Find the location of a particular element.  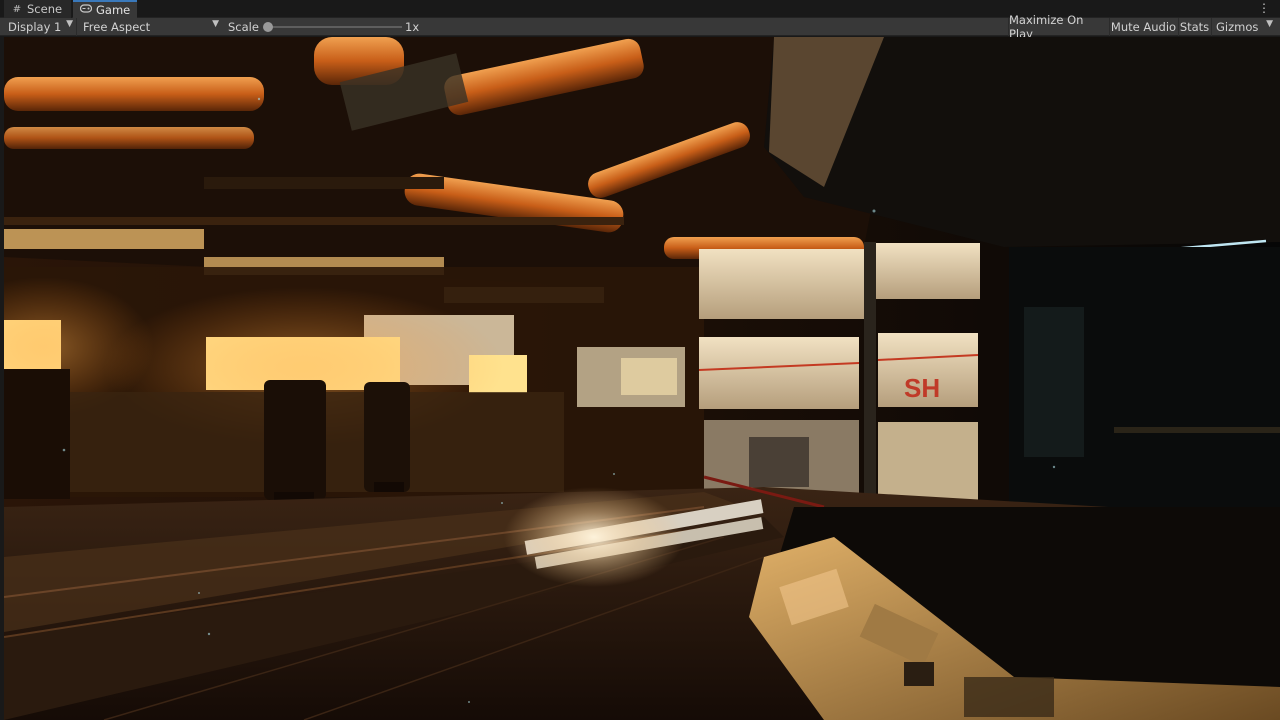

aspect-dropdown: Free Aspect ▼ is located at coordinates (149, 27).